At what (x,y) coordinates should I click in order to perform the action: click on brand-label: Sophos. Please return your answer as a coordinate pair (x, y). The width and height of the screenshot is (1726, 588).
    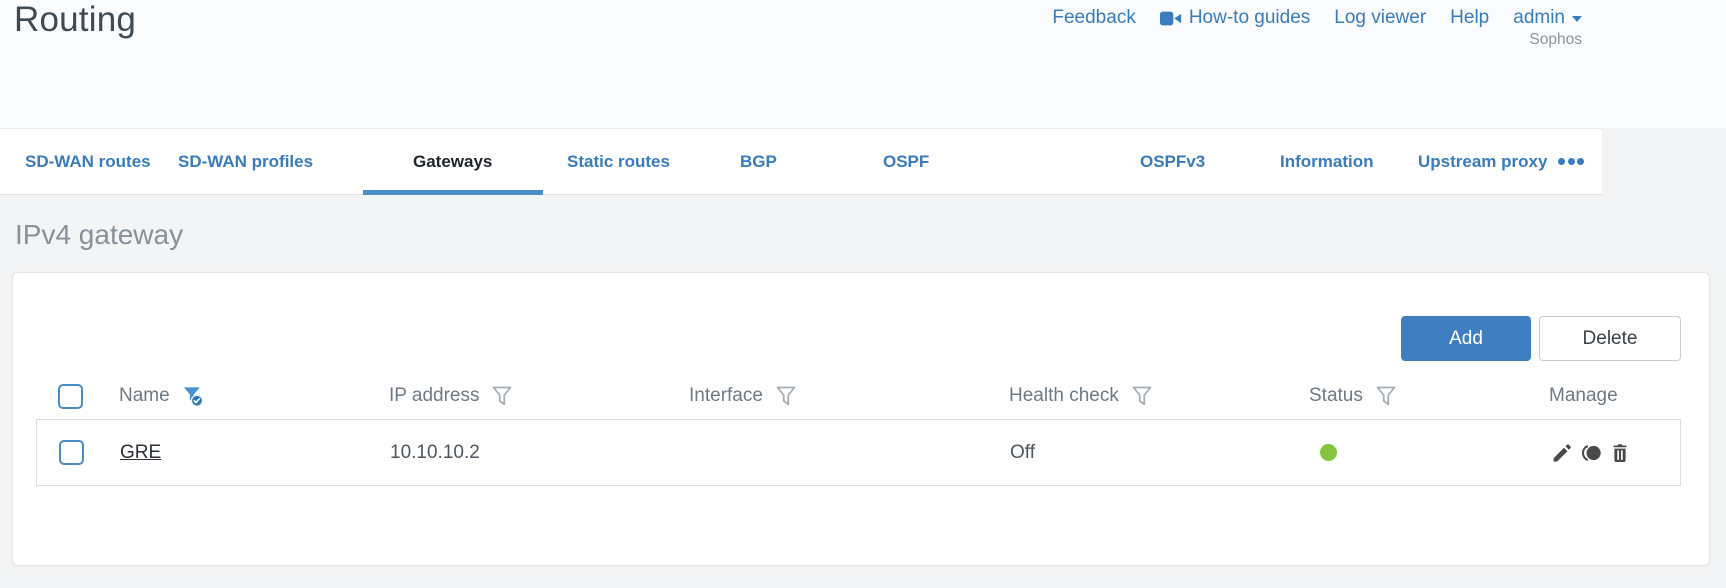
    Looking at the image, I should click on (1555, 39).